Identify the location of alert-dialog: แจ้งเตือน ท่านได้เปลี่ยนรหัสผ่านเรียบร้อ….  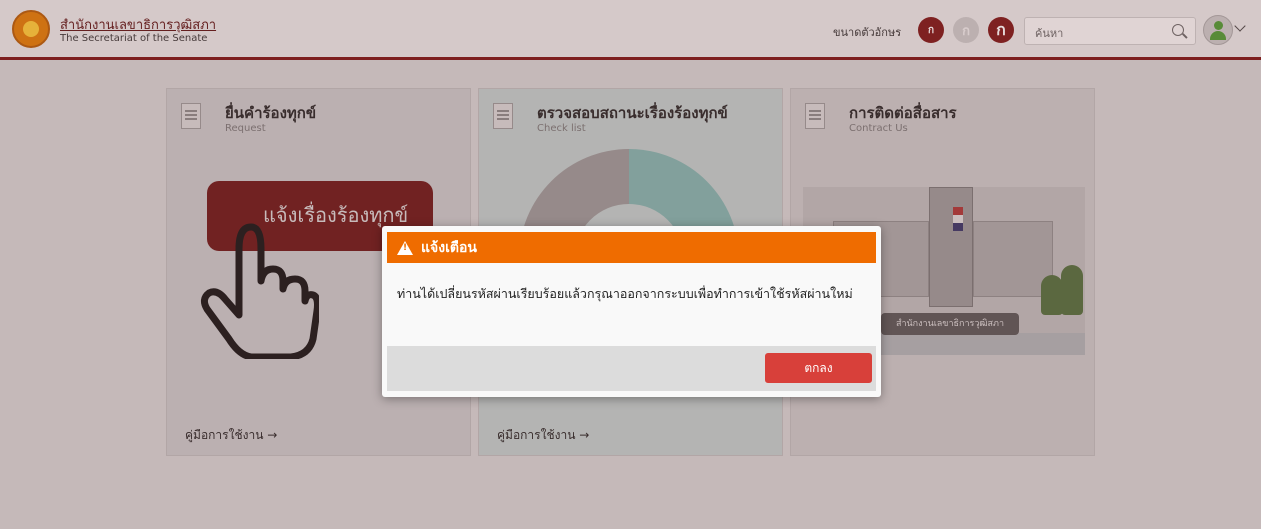
(631, 311).